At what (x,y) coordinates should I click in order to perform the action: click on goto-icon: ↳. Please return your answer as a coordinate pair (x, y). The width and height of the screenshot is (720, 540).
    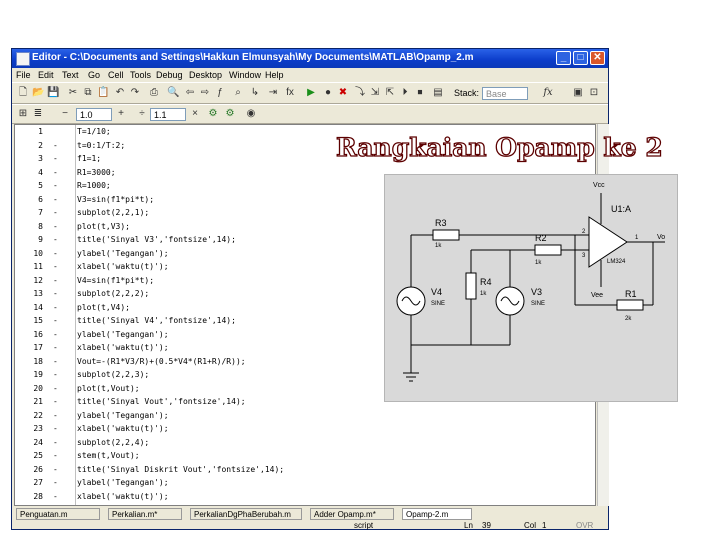
    Looking at the image, I should click on (255, 93).